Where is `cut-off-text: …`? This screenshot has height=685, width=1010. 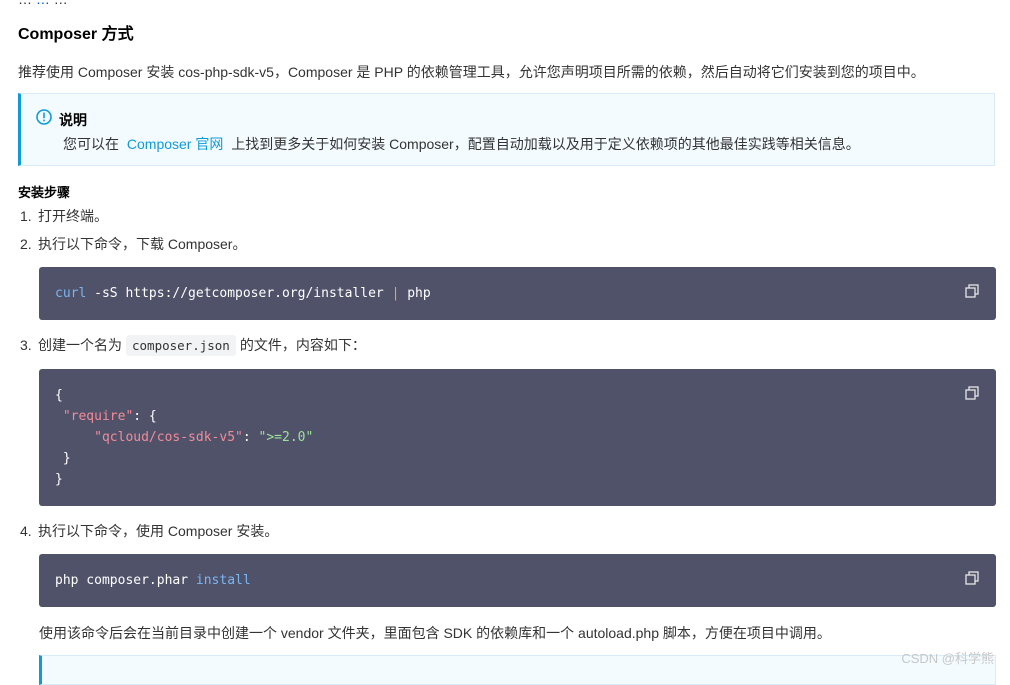 cut-off-text: … is located at coordinates (25, 3).